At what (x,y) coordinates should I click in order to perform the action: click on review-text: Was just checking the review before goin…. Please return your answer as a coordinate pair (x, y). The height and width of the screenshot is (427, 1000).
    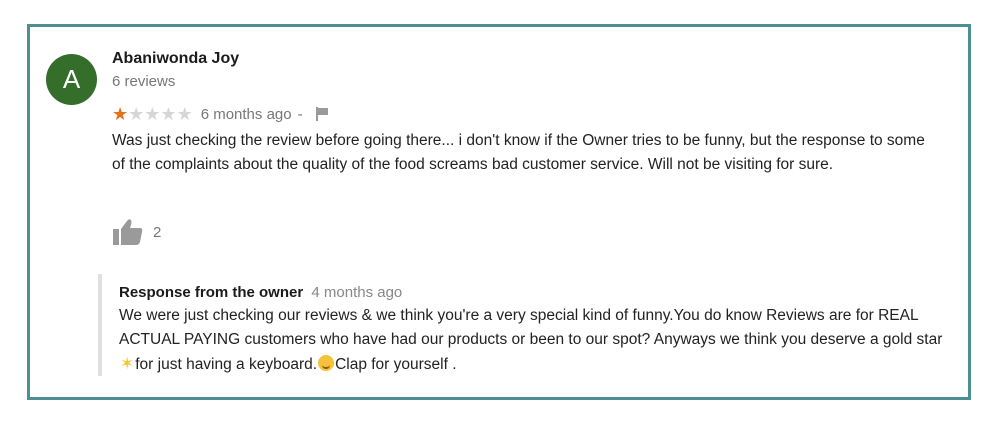
    Looking at the image, I should click on (518, 152).